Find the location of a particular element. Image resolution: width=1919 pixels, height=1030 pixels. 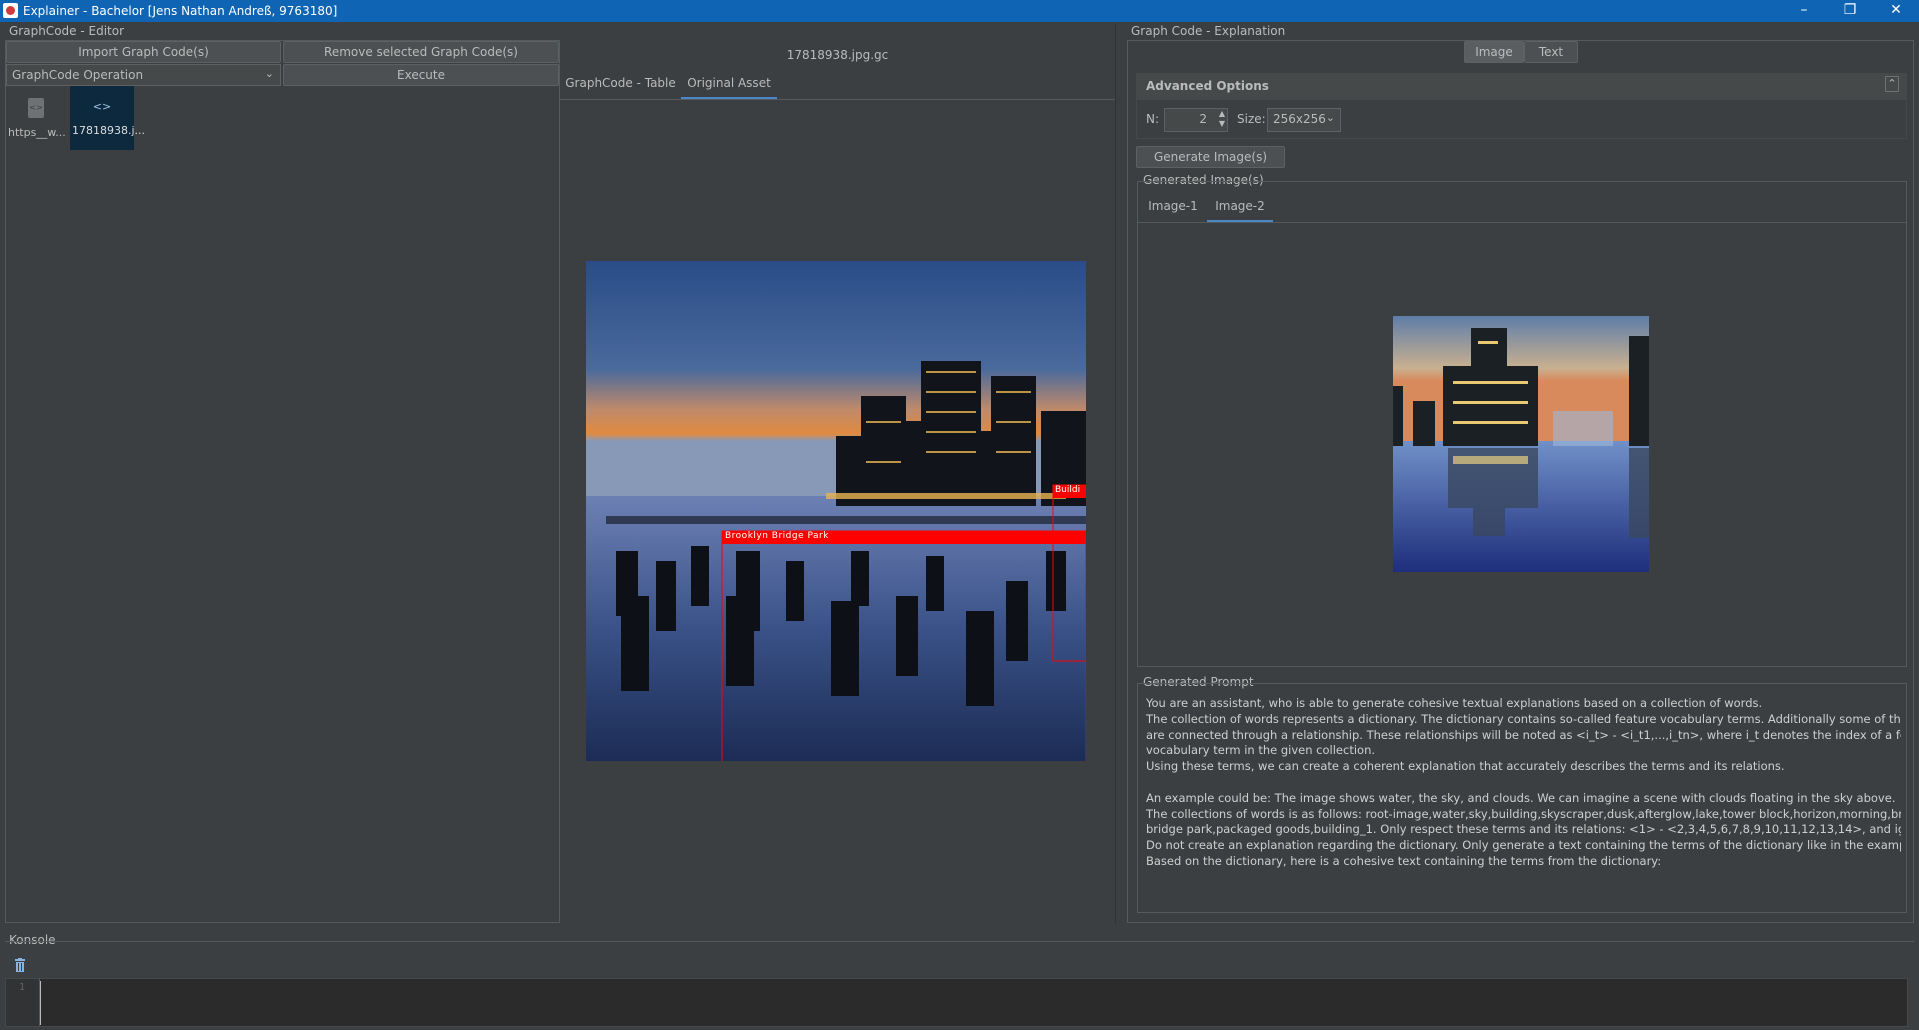

image-tab-divider is located at coordinates (1522, 222).